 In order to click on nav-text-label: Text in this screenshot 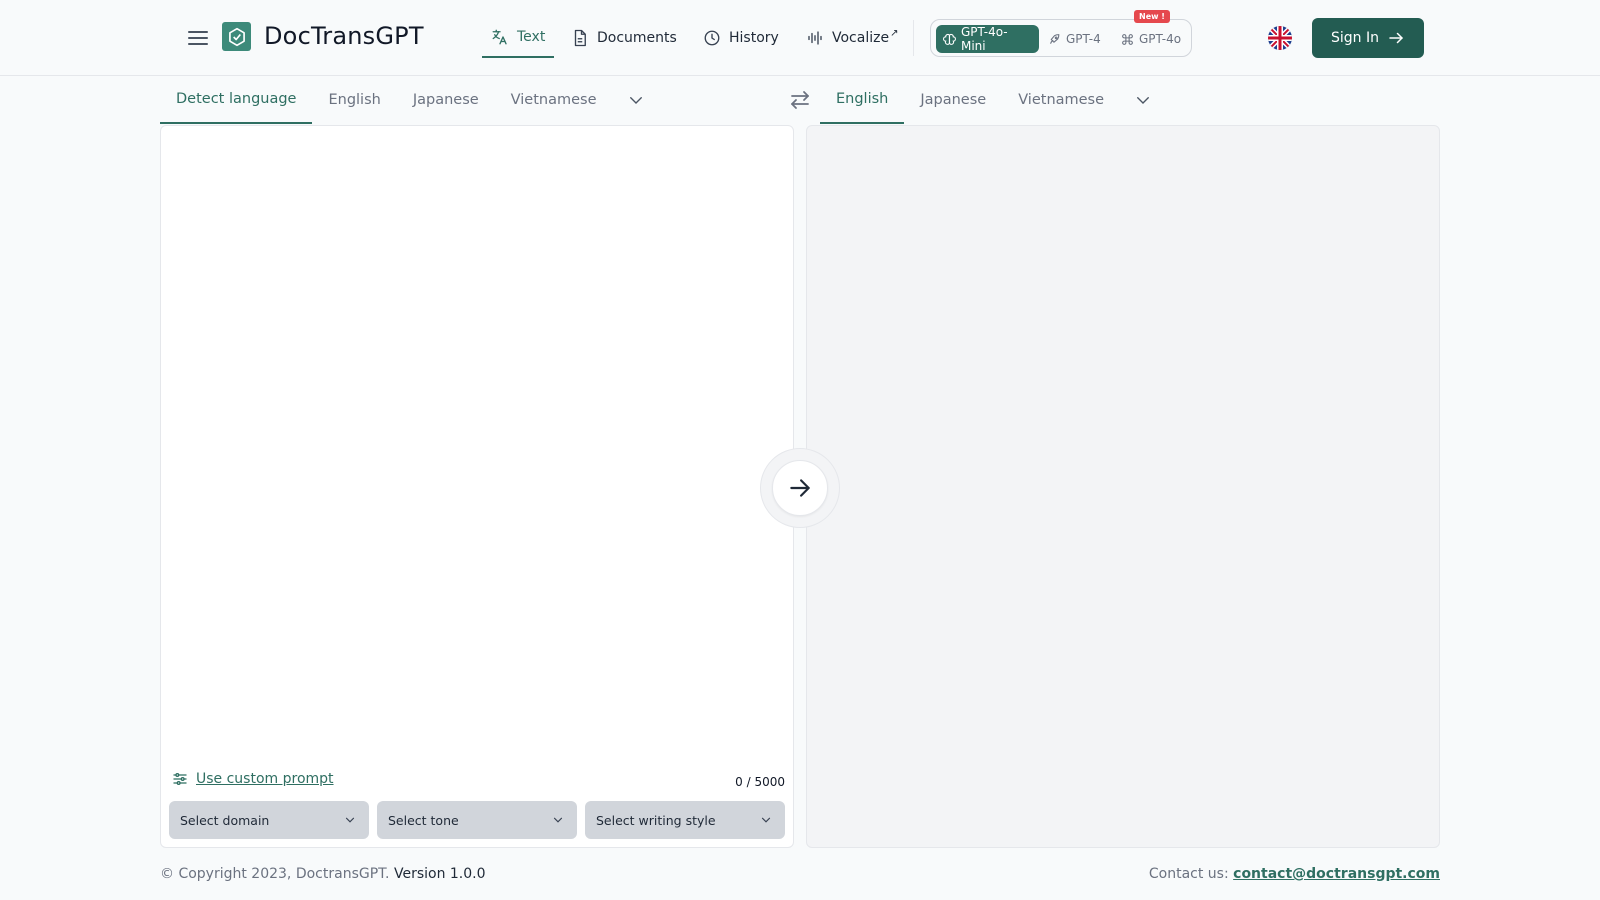, I will do `click(531, 37)`.